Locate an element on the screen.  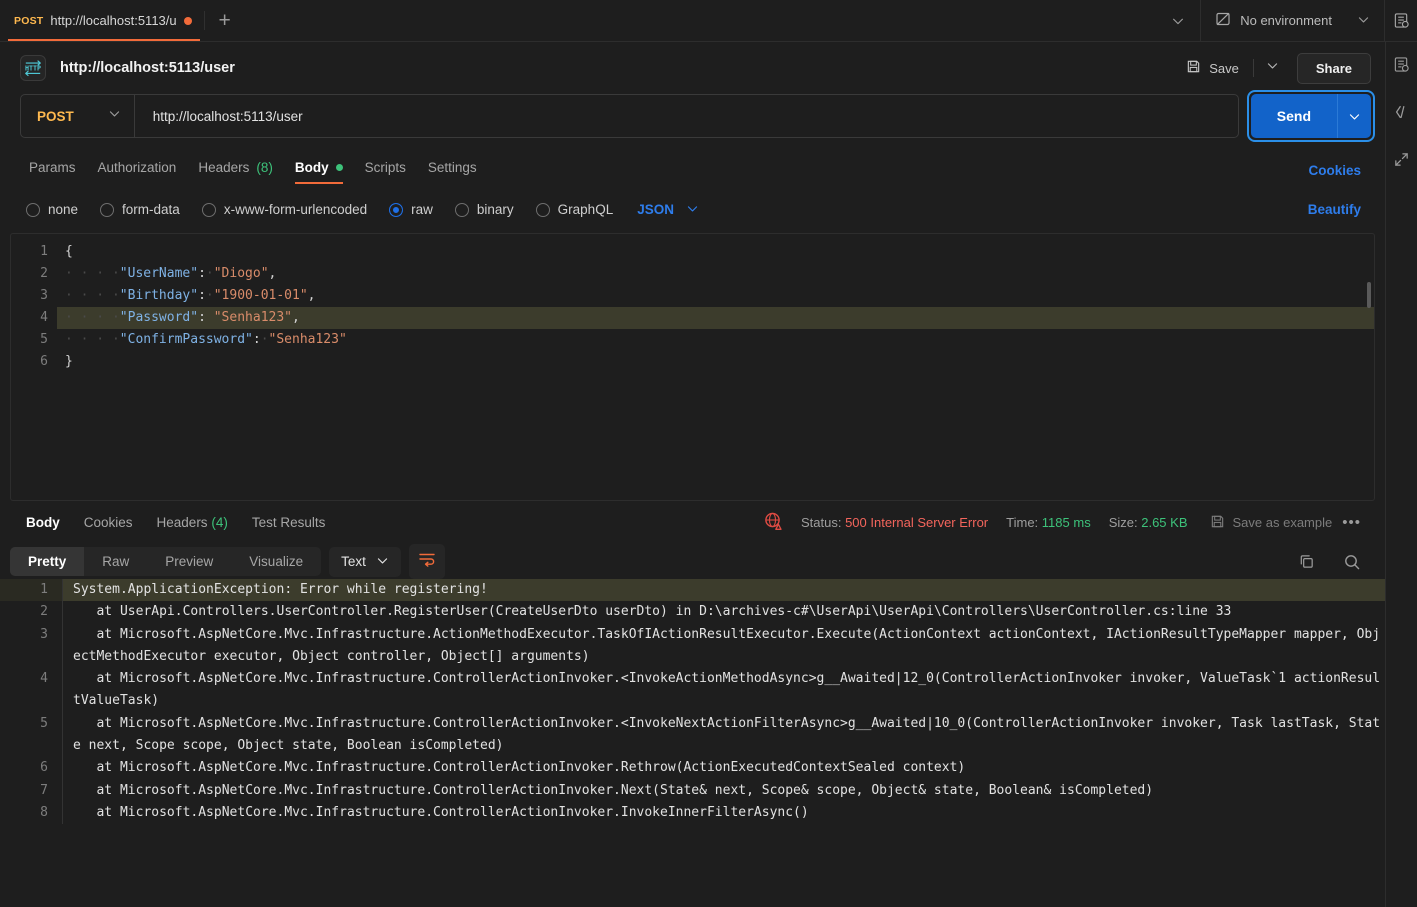
save-options-chevron-down-icon is located at coordinates (1272, 68).